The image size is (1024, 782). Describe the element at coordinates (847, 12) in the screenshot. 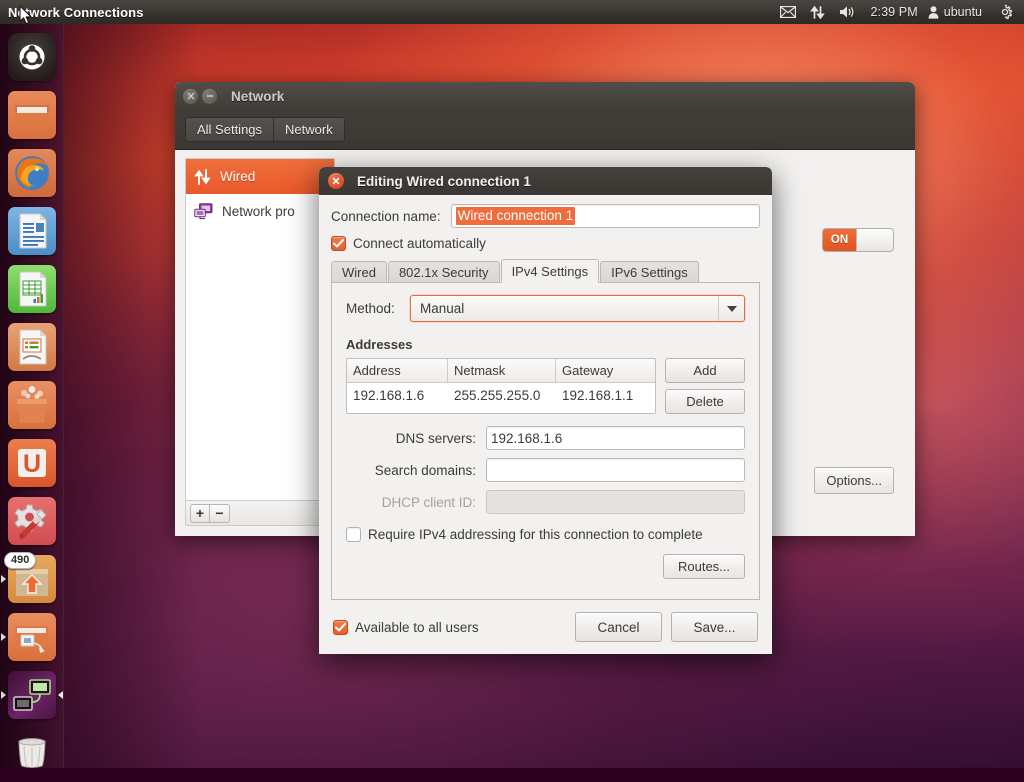

I see `volume-icon` at that location.